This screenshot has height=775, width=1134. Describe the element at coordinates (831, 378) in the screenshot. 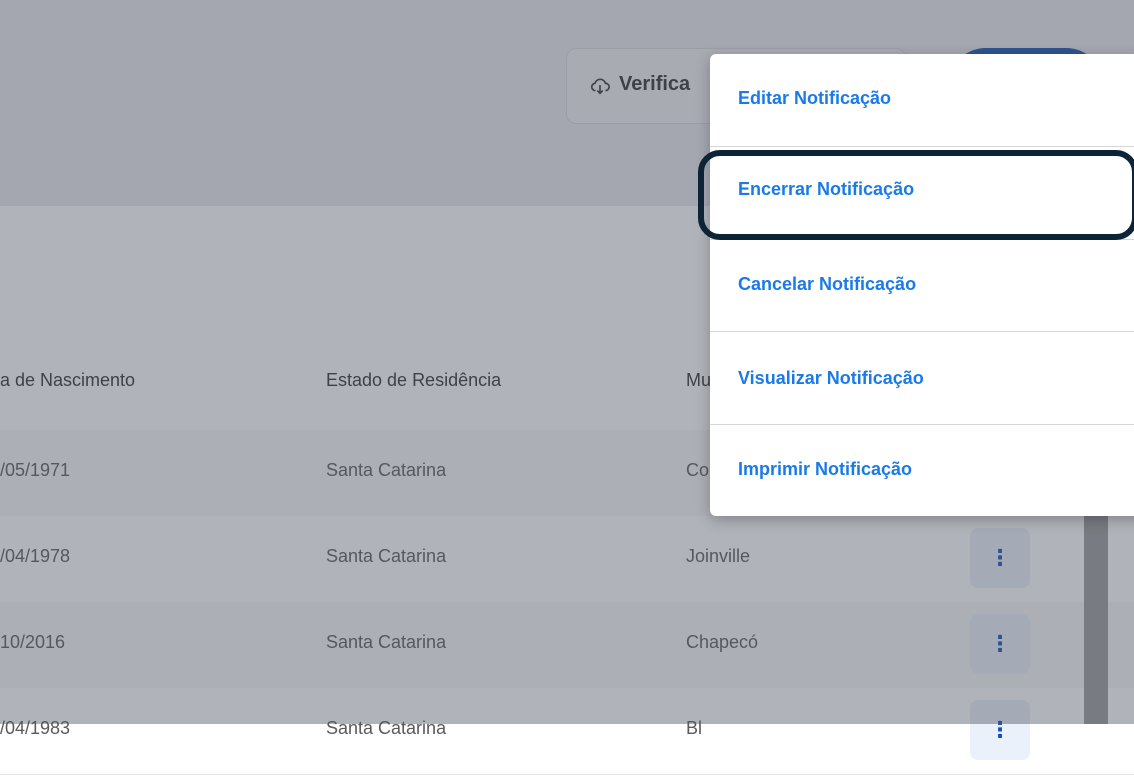

I see `menu-item-label: Visualizar Notificação` at that location.